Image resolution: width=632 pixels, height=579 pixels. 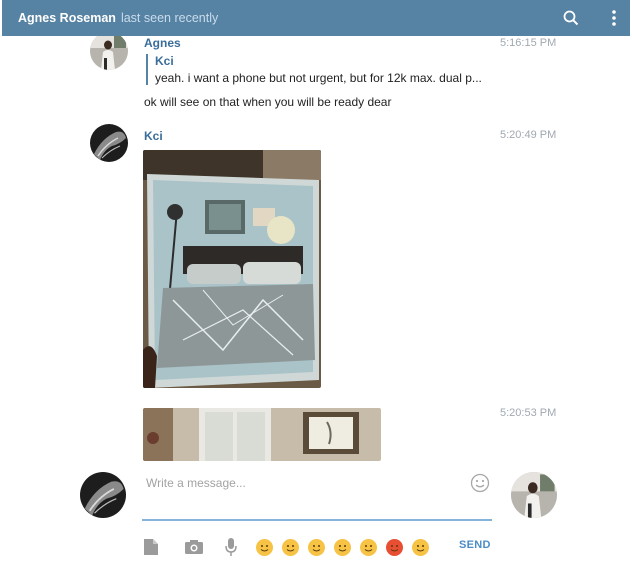 I want to click on more-vertical-icon, so click(x=614, y=18).